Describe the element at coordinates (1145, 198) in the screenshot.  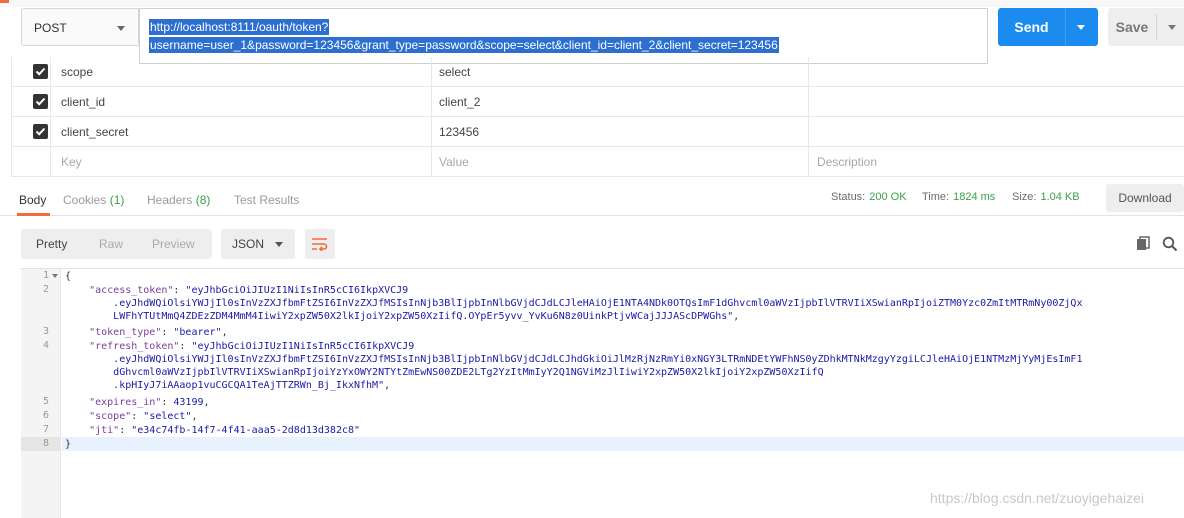
I see `download-button: Download` at that location.